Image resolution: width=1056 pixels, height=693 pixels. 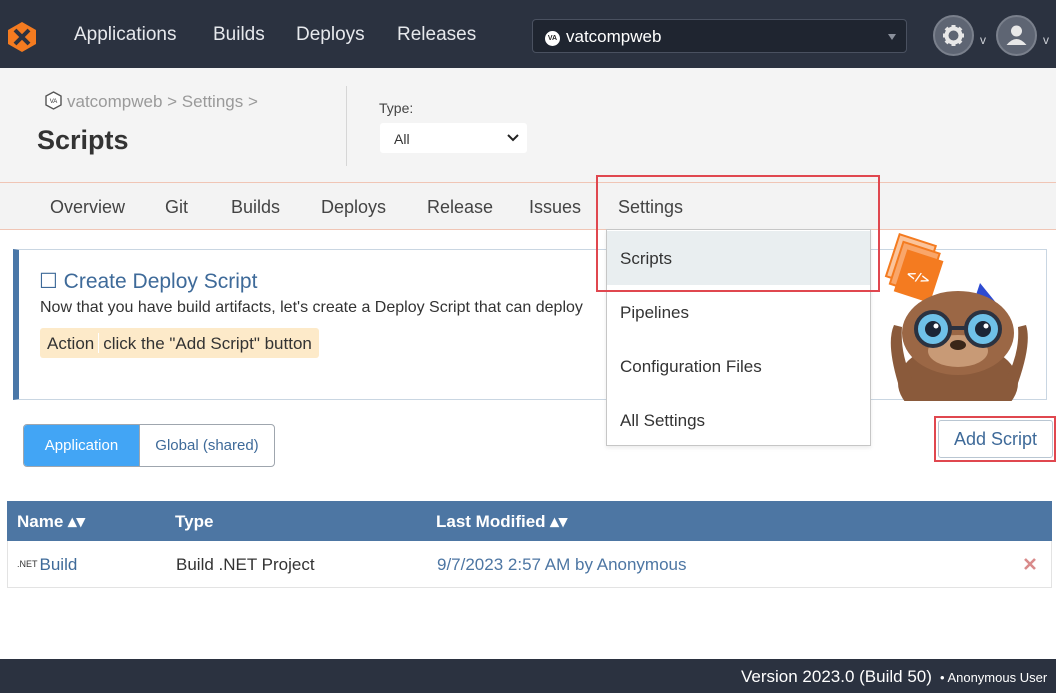 I want to click on tab-builds: Builds, so click(x=255, y=207).